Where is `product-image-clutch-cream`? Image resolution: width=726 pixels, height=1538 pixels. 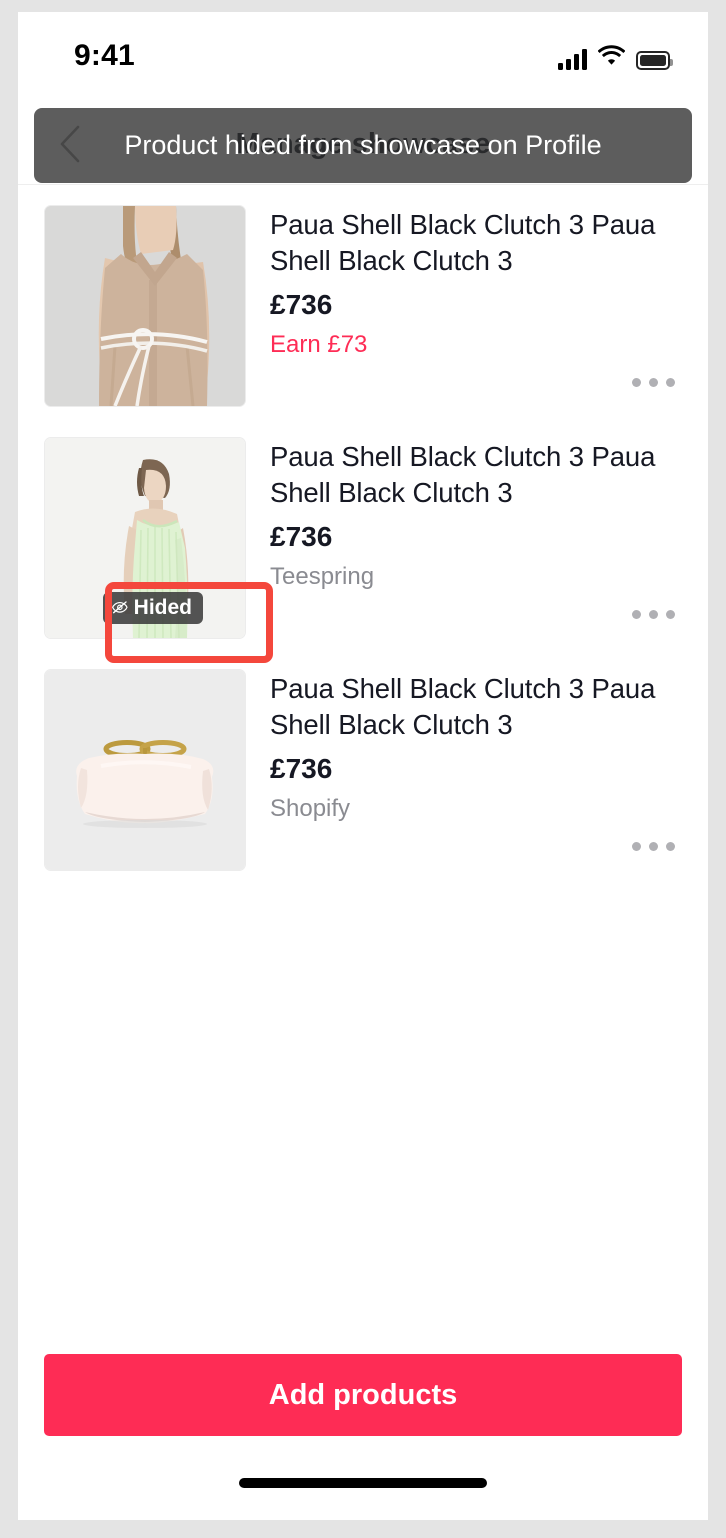 product-image-clutch-cream is located at coordinates (145, 770).